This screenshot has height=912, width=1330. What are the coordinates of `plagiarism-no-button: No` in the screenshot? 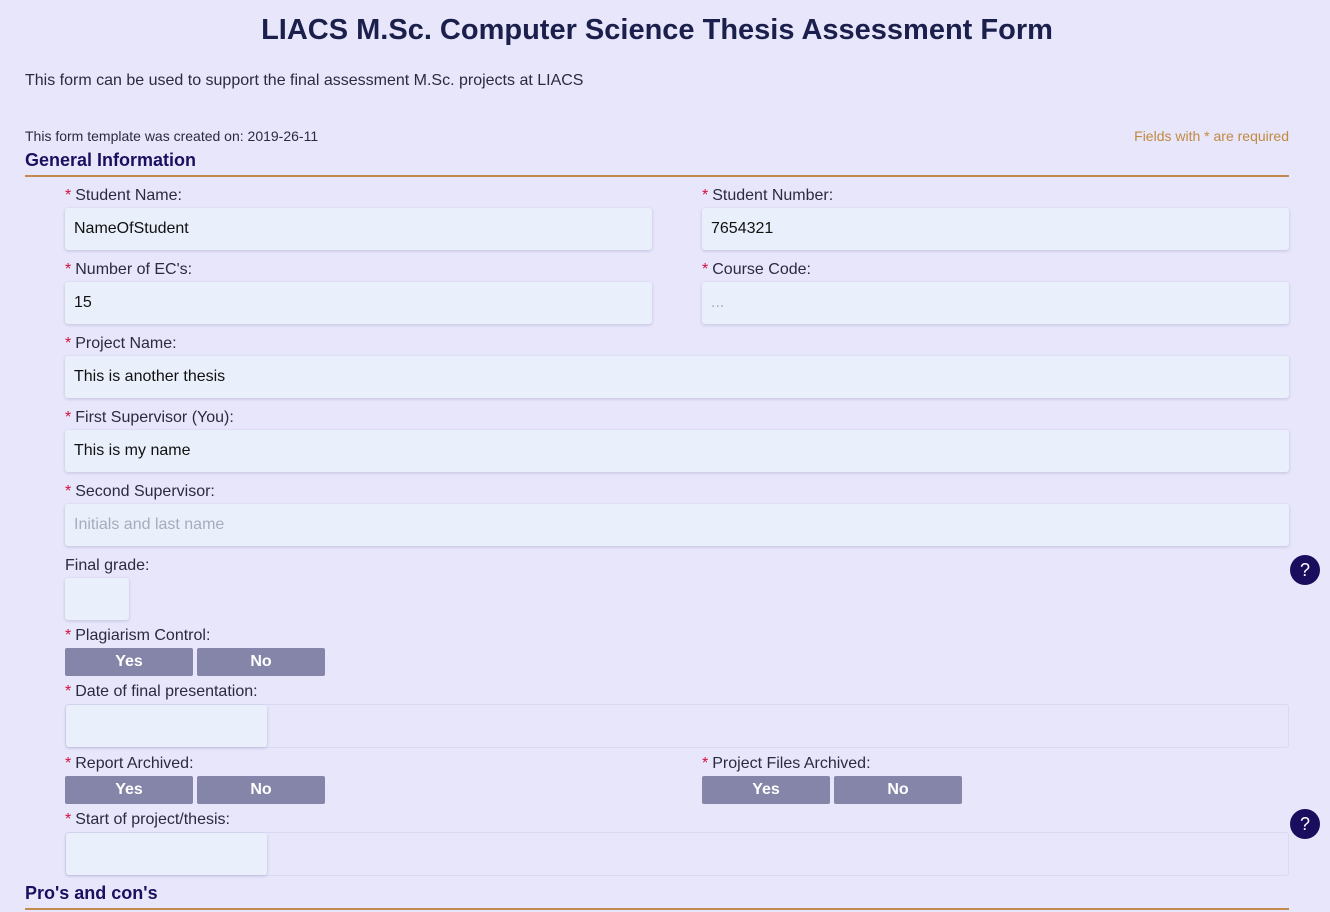 It's located at (261, 662).